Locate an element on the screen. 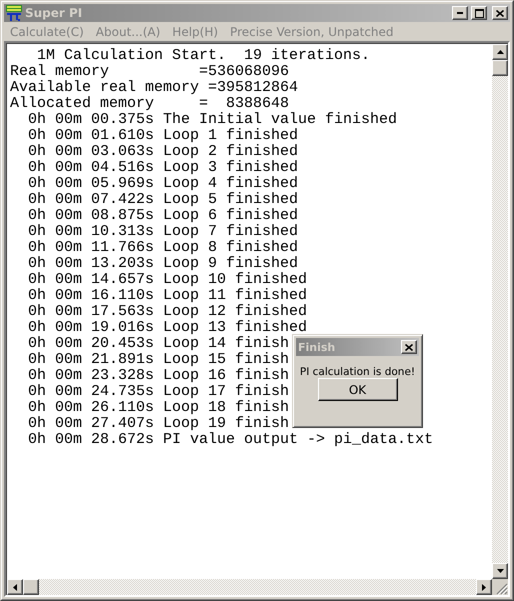  ok-button: OK is located at coordinates (358, 389).